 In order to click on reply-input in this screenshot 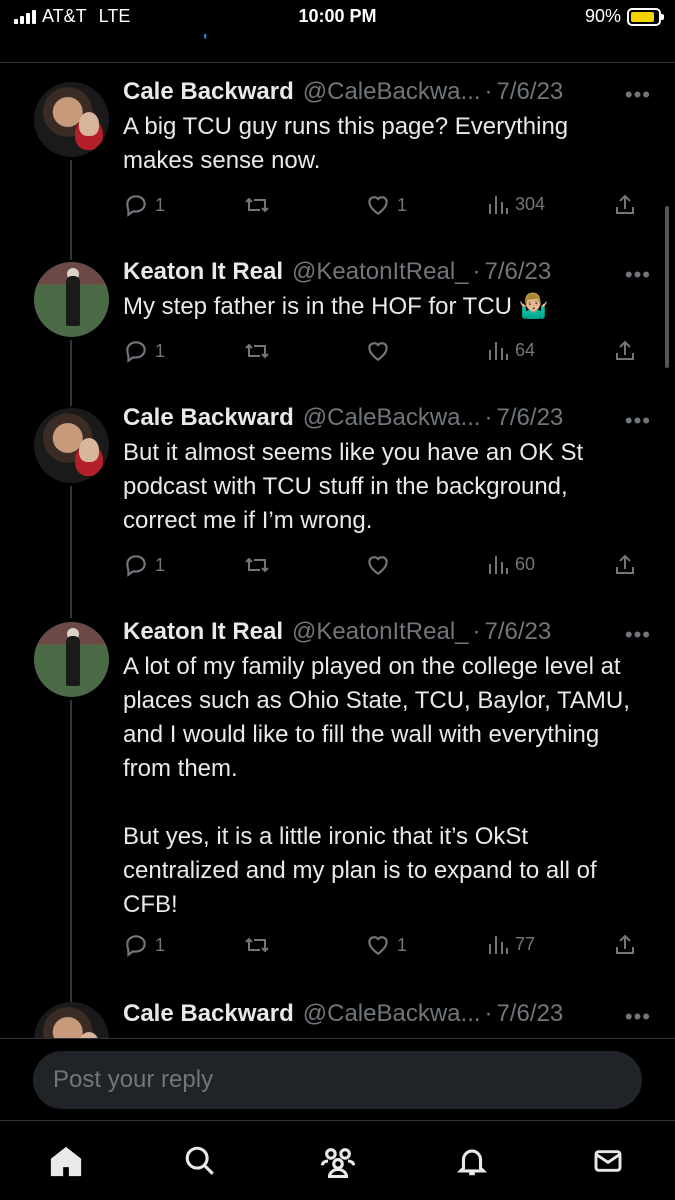, I will do `click(337, 1080)`.